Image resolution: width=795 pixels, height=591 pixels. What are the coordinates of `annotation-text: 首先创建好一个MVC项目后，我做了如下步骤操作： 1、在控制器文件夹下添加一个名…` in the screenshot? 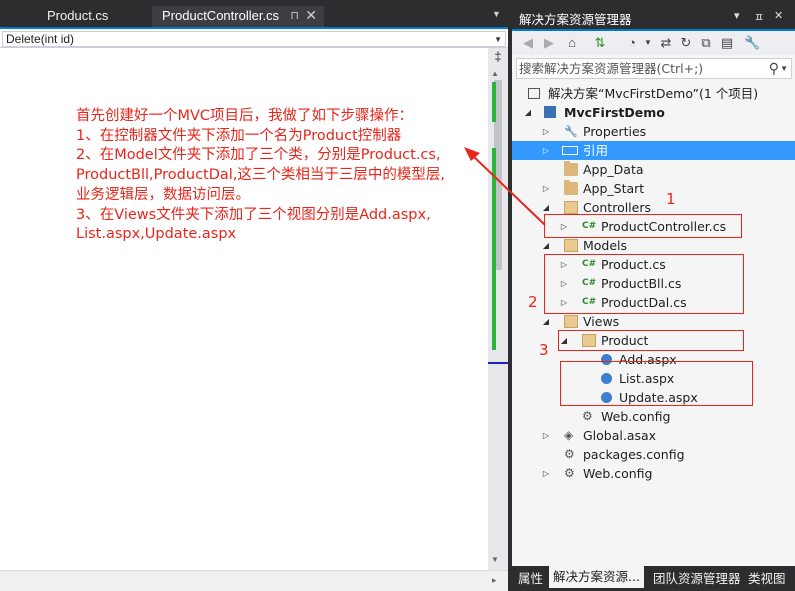 It's located at (281, 176).